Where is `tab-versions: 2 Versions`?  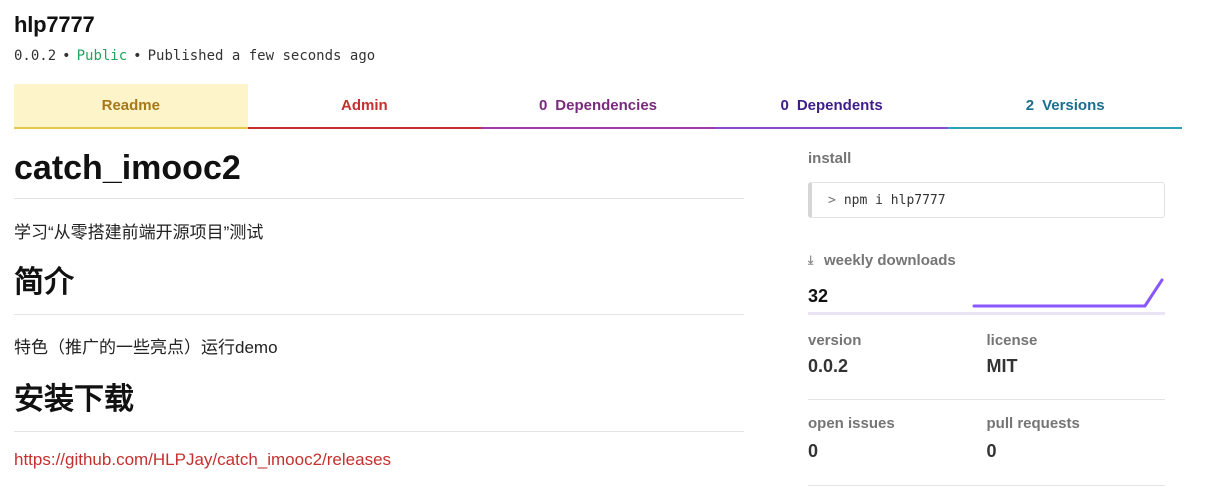 tab-versions: 2 Versions is located at coordinates (1065, 106).